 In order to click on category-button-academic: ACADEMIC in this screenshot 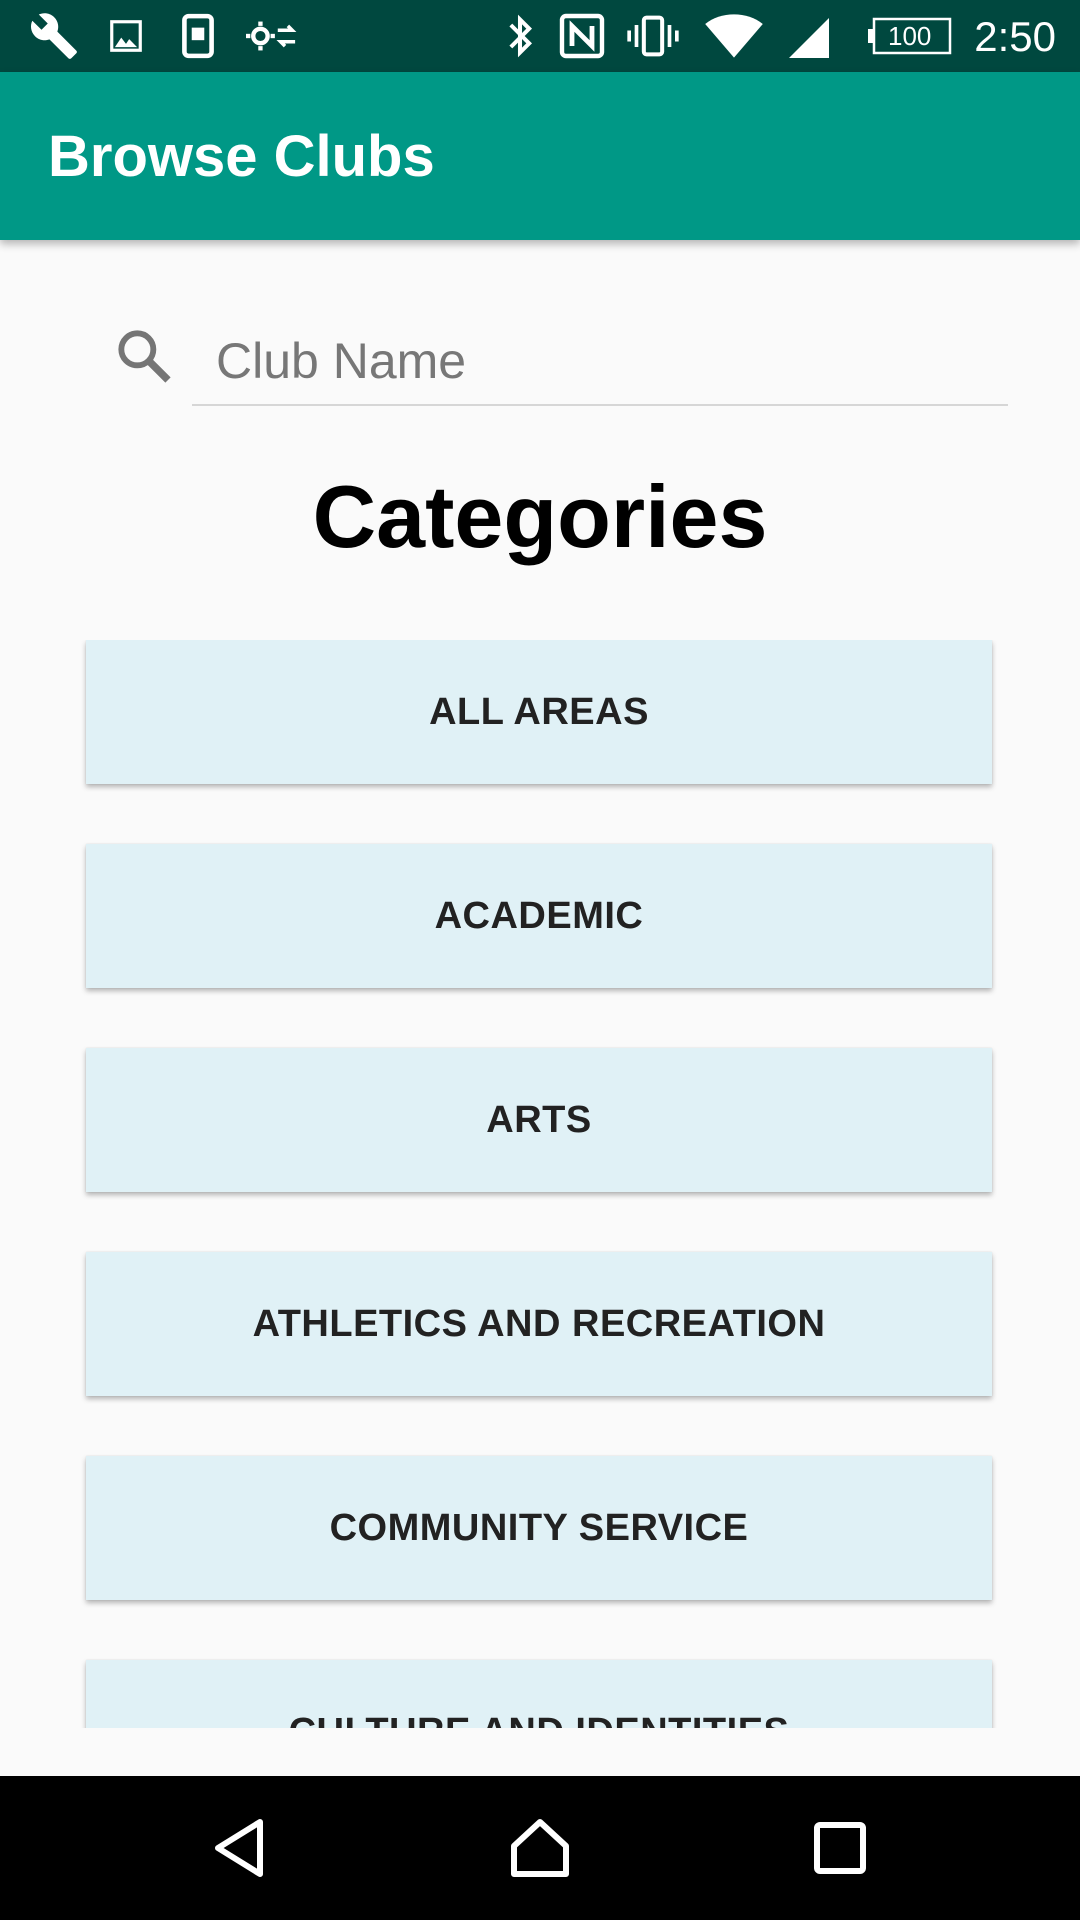, I will do `click(539, 916)`.